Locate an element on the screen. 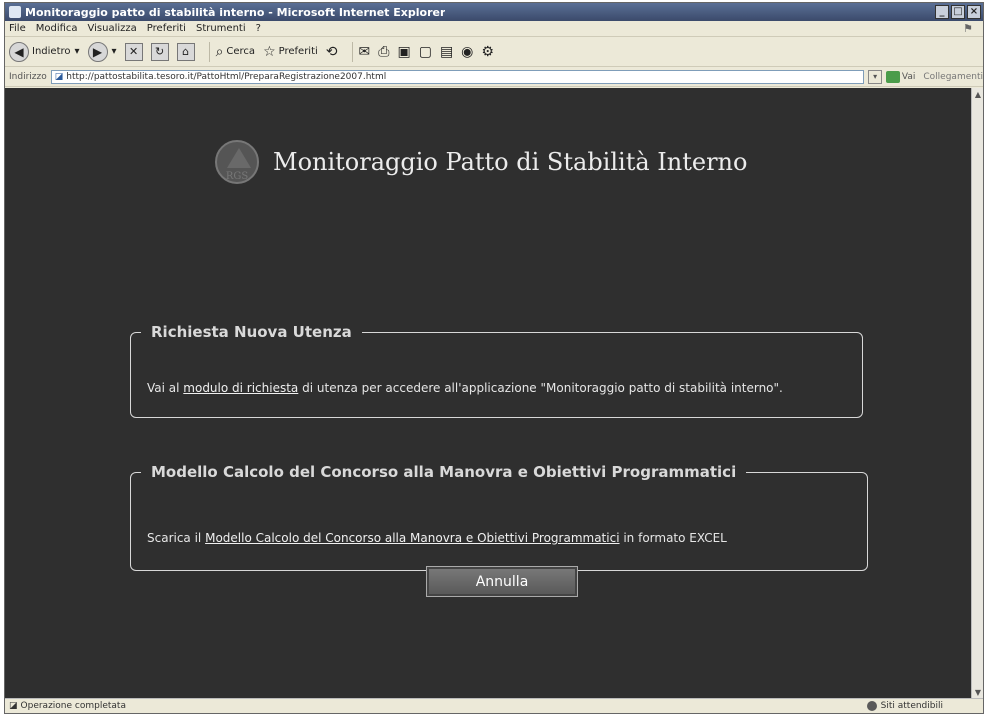 This screenshot has height=715, width=987. search-button: ⌕ Cerca is located at coordinates (236, 52).